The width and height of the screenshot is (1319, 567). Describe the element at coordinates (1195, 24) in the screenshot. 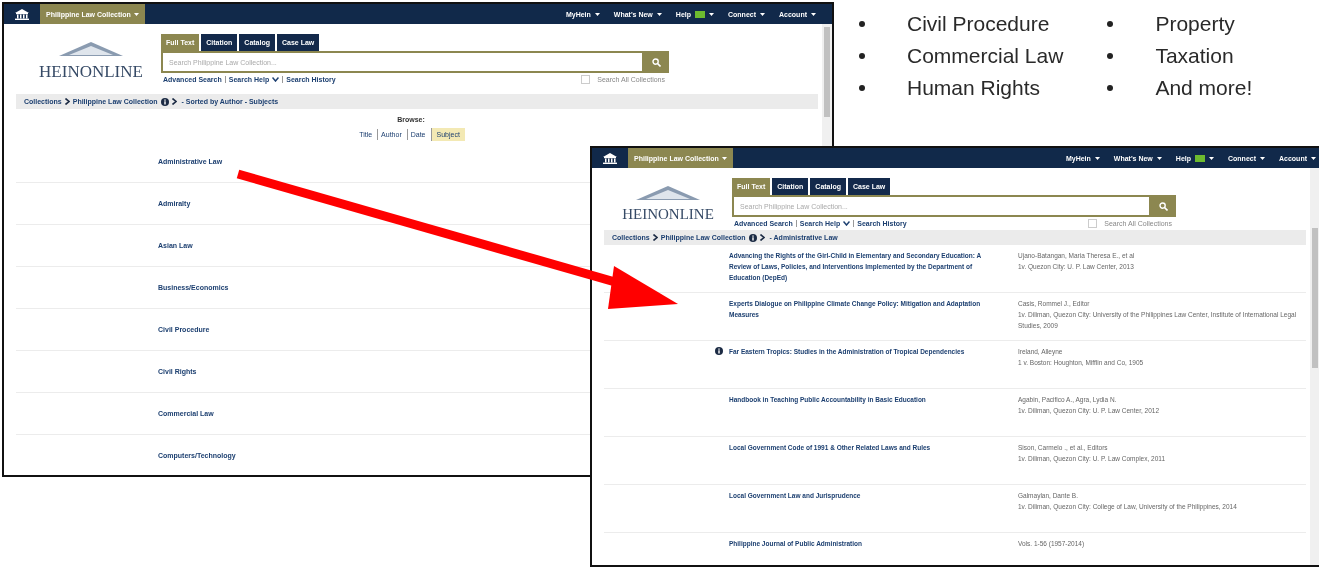

I see `bullet-text: Property` at that location.